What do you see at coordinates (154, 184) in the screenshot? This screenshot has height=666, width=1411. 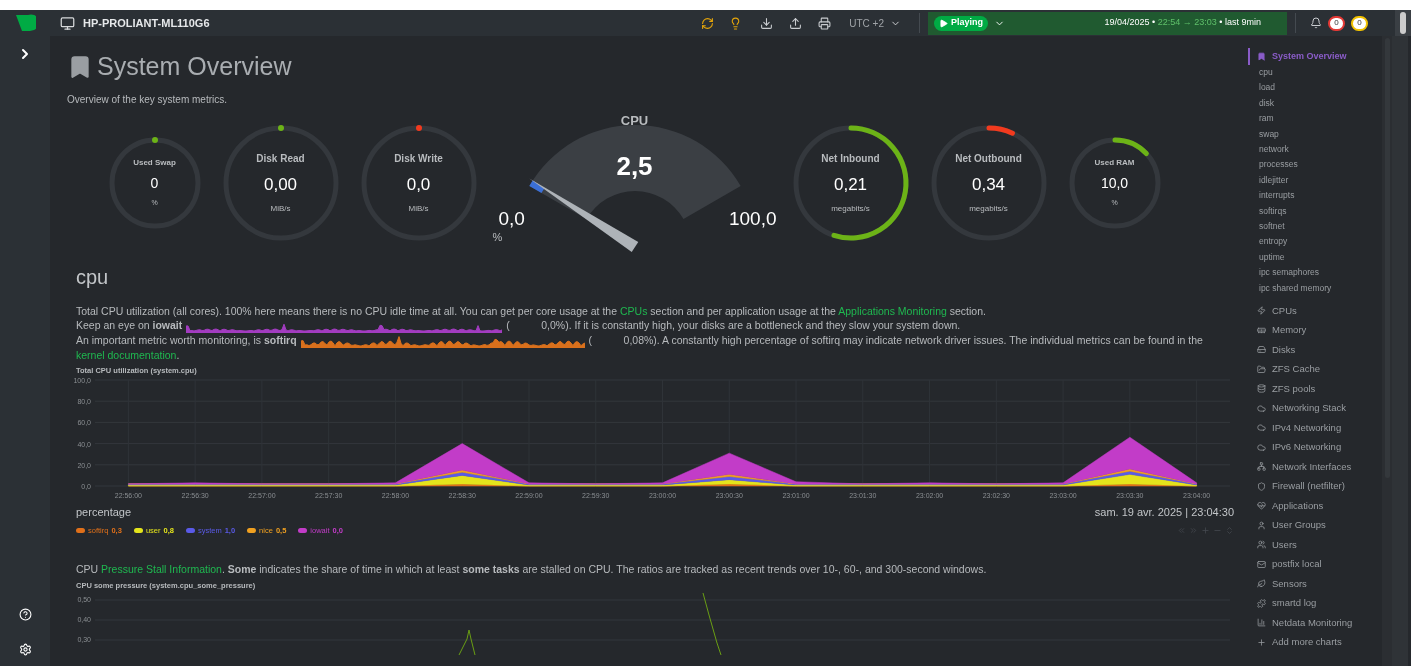 I see `gauge-value: 0` at bounding box center [154, 184].